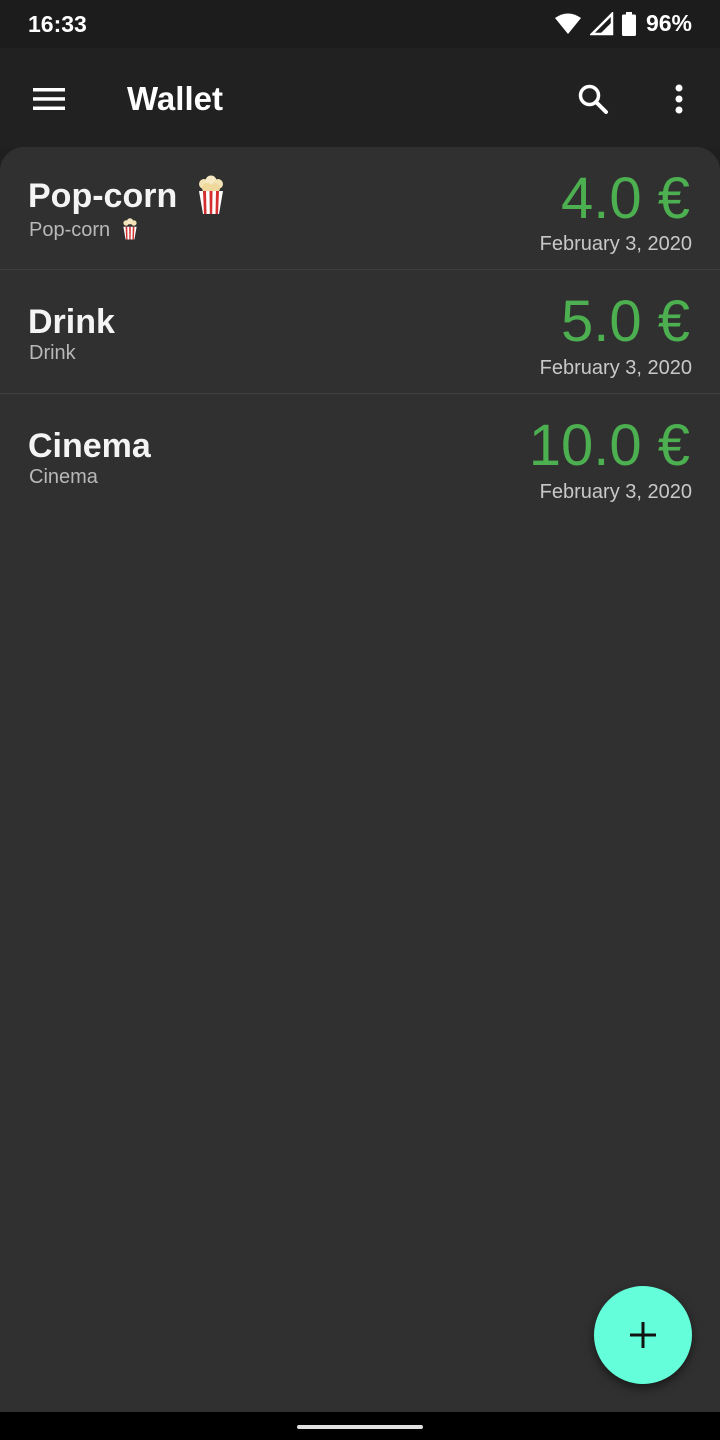 The image size is (720, 1440). I want to click on status-icons: 96%, so click(623, 23).